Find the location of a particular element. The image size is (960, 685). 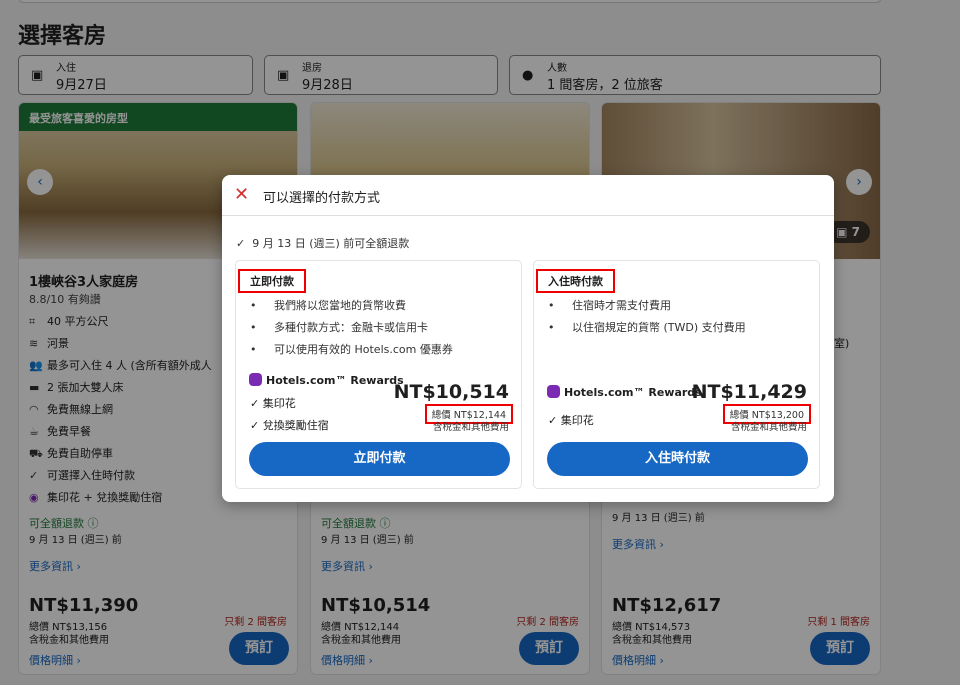

option-title: 立即付款 is located at coordinates (272, 281).